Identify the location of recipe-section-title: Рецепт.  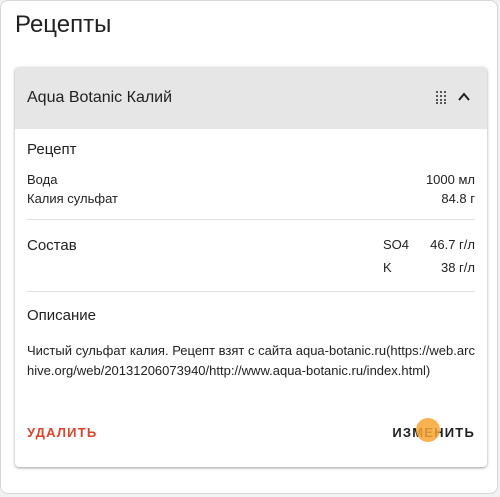
(52, 149).